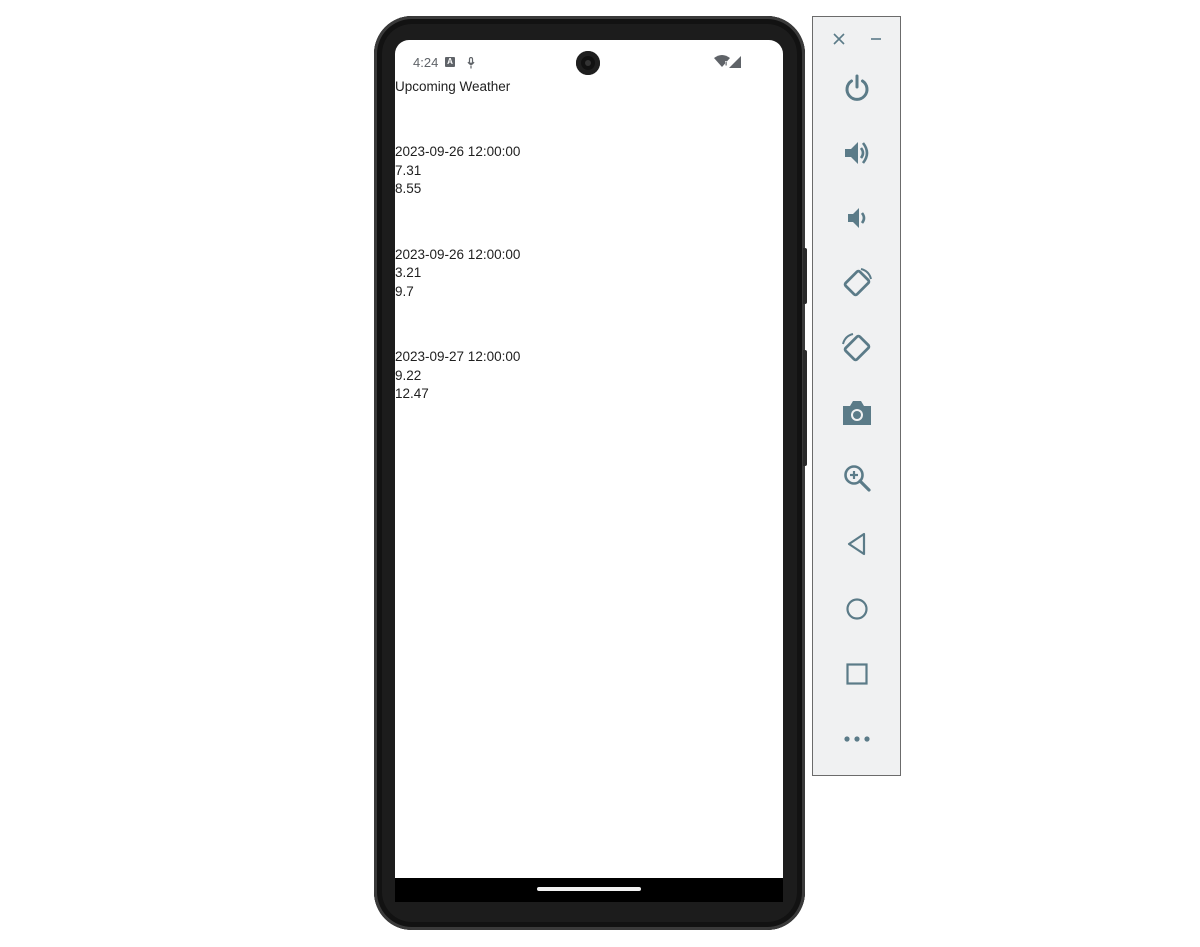  Describe the element at coordinates (453, 86) in the screenshot. I see `page-title: Upcoming Weather` at that location.